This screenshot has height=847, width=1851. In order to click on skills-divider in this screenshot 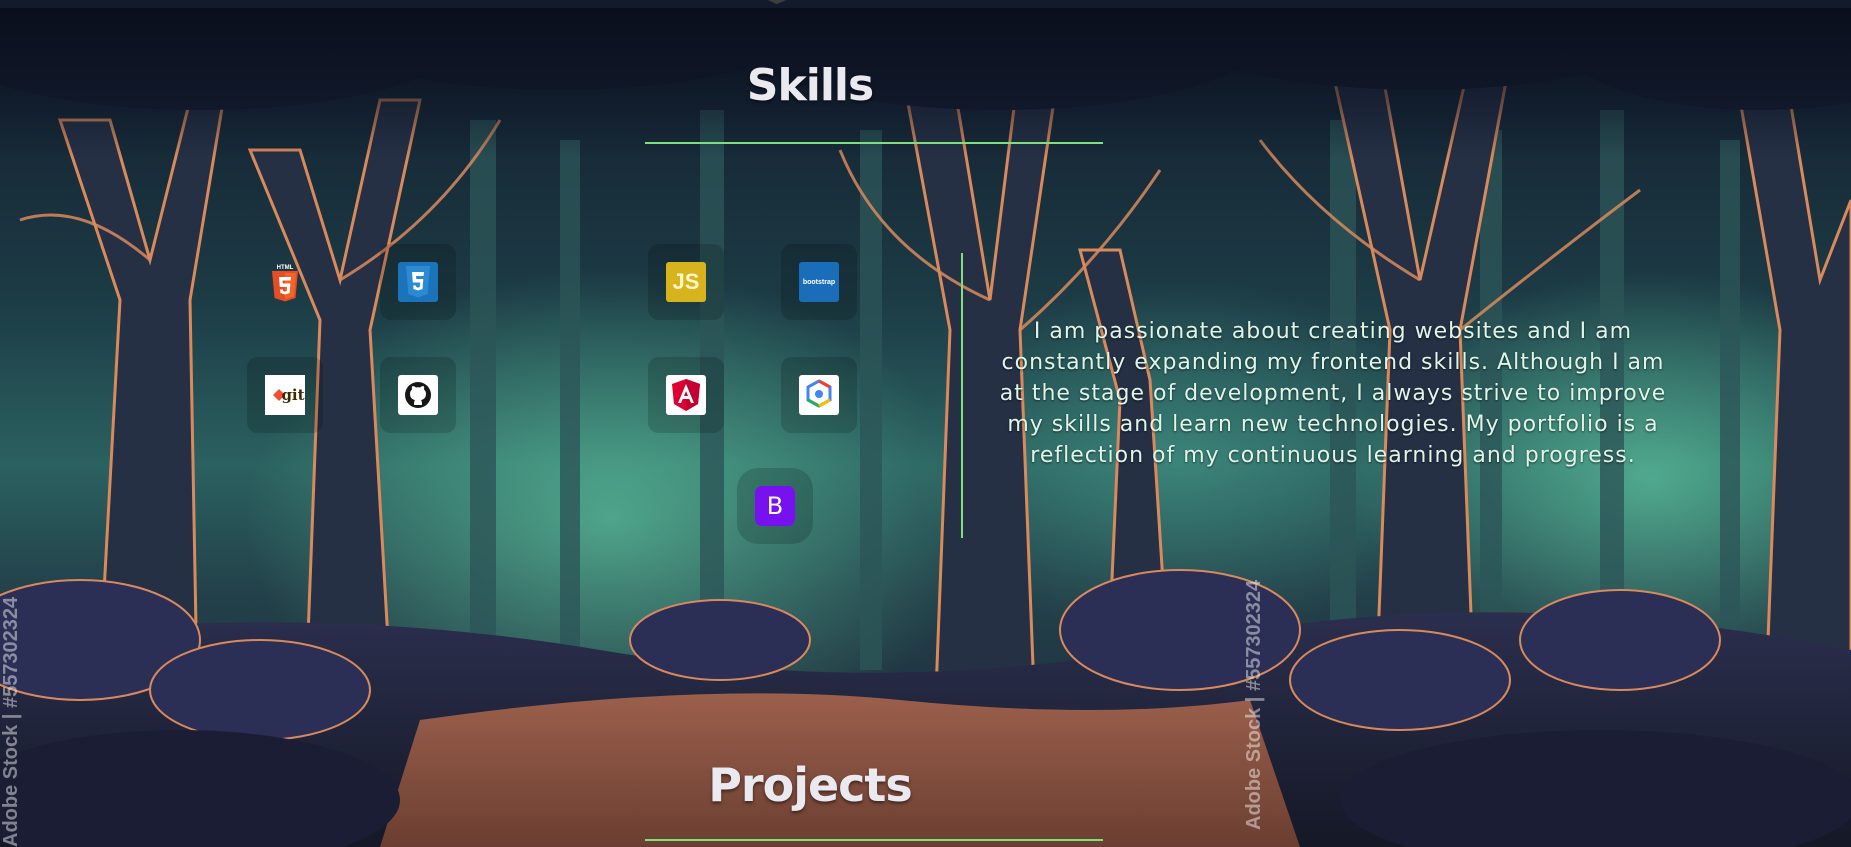, I will do `click(962, 395)`.